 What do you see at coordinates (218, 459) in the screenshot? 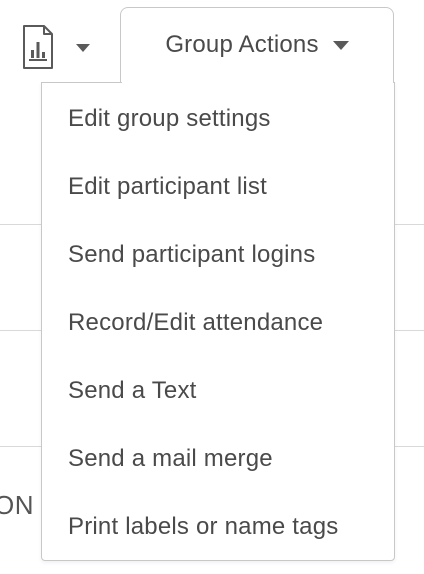
I see `menu-item-send-a-mail-merge: Send a mail merge` at bounding box center [218, 459].